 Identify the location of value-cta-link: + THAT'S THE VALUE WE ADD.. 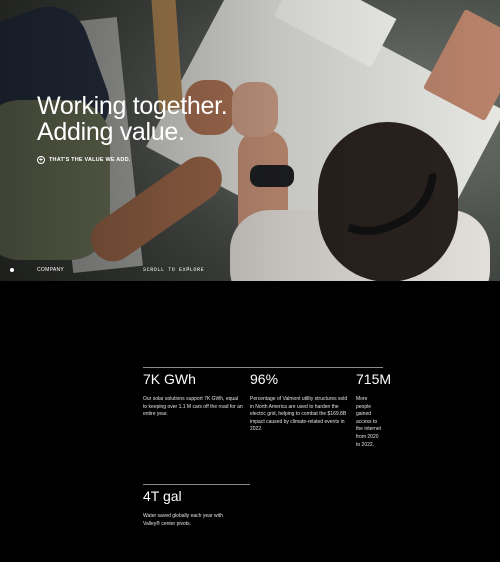
(83, 160).